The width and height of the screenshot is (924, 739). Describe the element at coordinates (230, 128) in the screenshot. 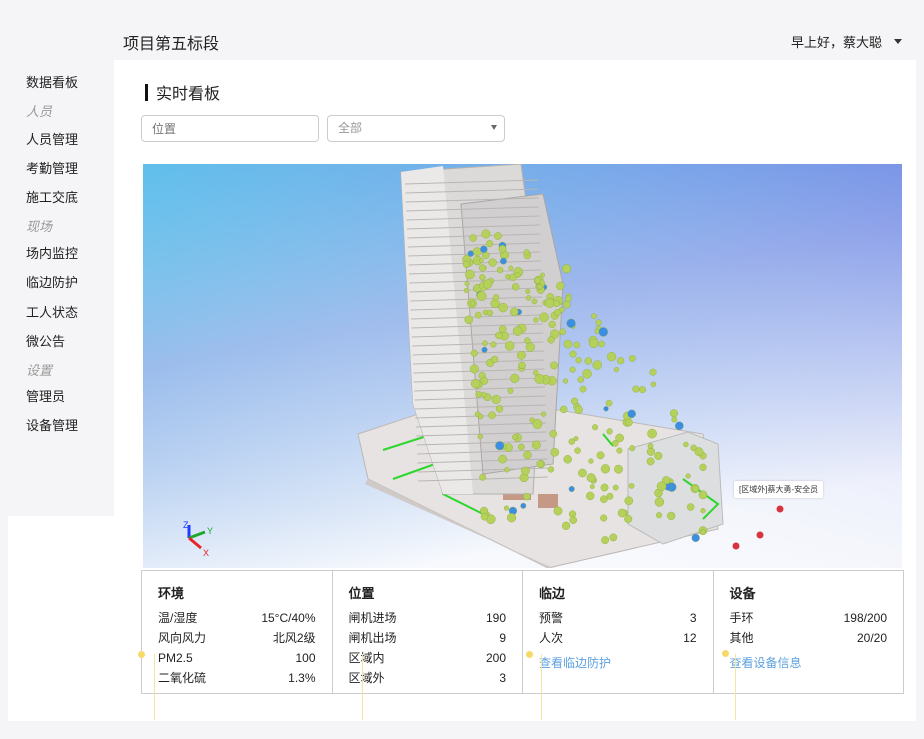

I see `position-input` at that location.